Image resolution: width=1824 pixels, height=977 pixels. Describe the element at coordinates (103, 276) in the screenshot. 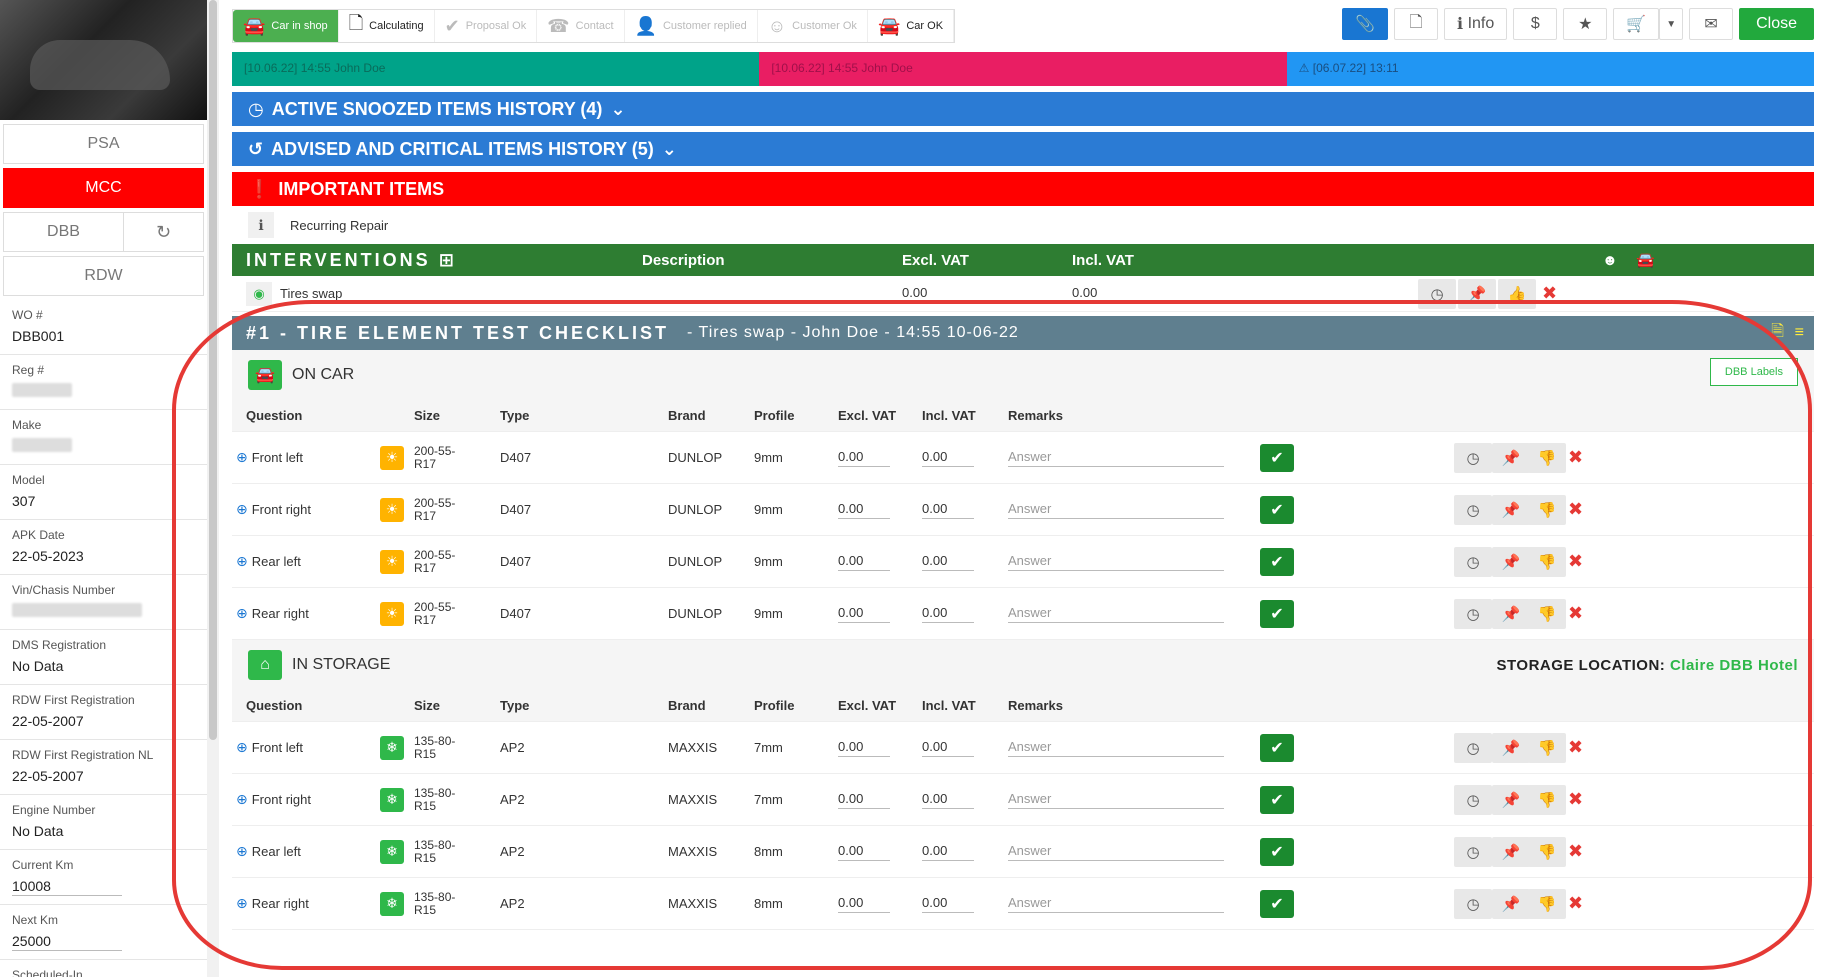

I see `rdw-button: RDW` at that location.